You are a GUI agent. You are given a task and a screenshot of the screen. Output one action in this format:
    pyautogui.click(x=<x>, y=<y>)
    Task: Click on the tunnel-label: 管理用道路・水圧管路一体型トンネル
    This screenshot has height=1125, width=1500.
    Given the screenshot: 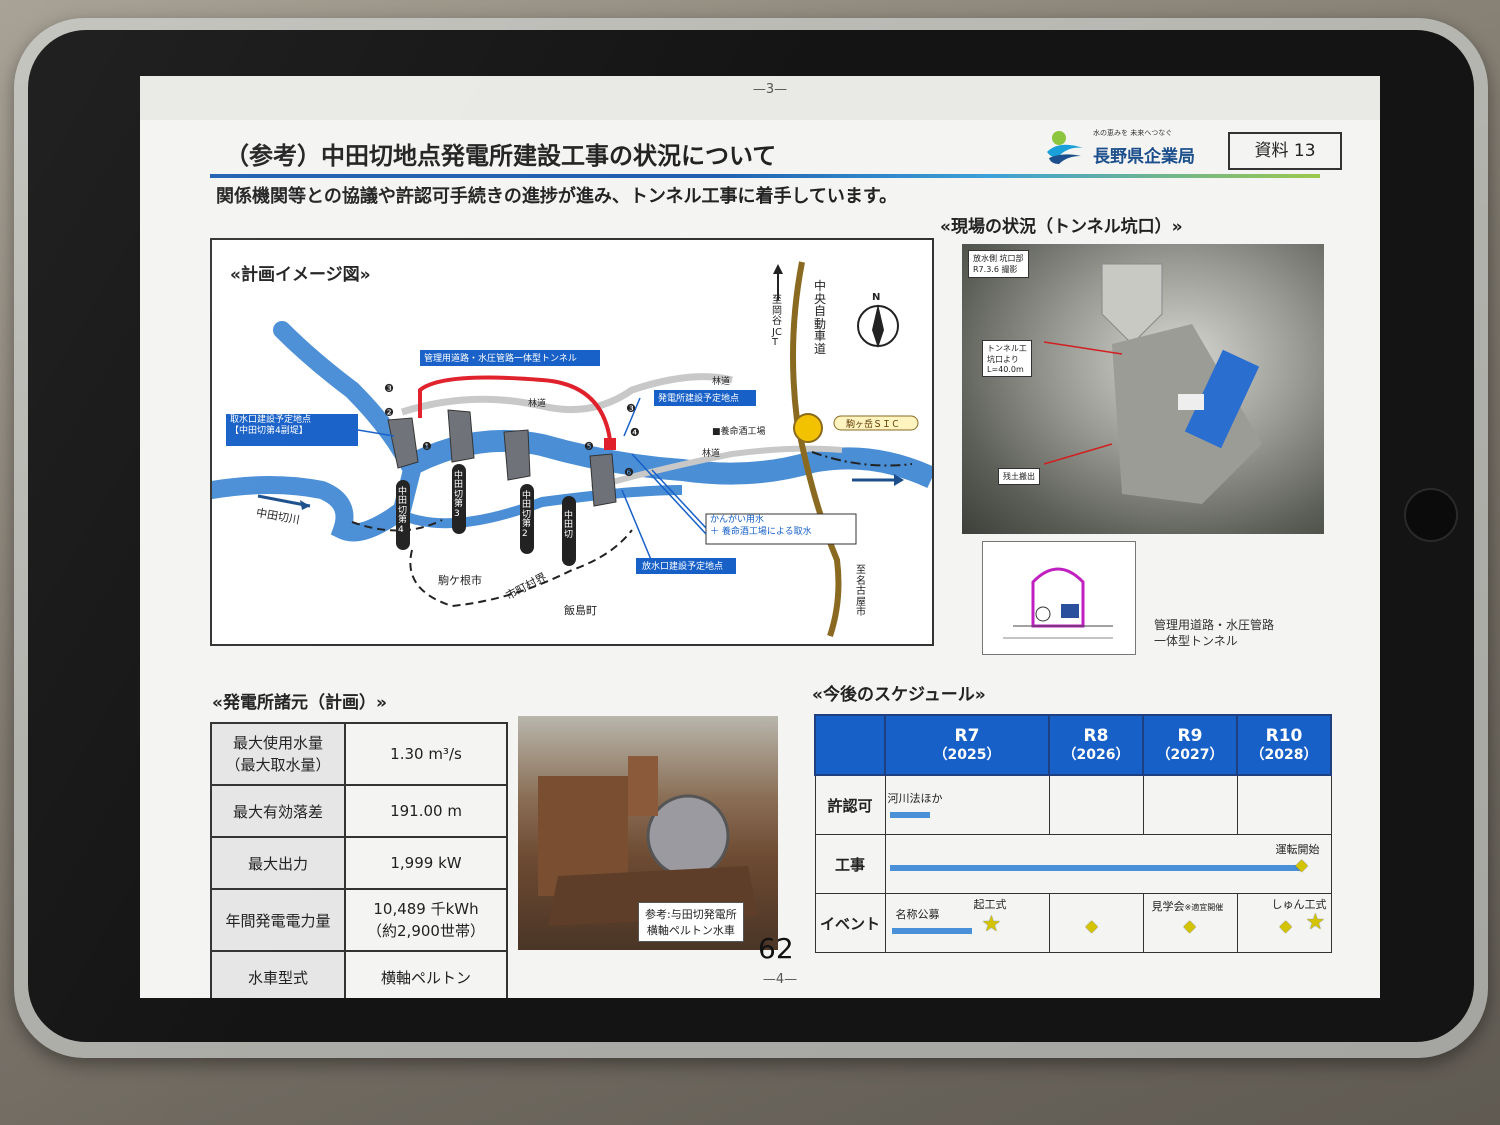 What is the action you would take?
    pyautogui.click(x=500, y=359)
    